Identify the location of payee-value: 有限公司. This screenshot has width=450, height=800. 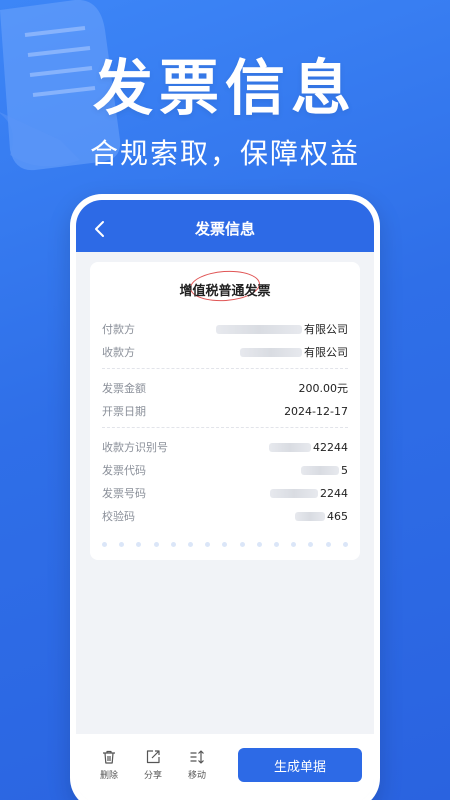
(326, 352).